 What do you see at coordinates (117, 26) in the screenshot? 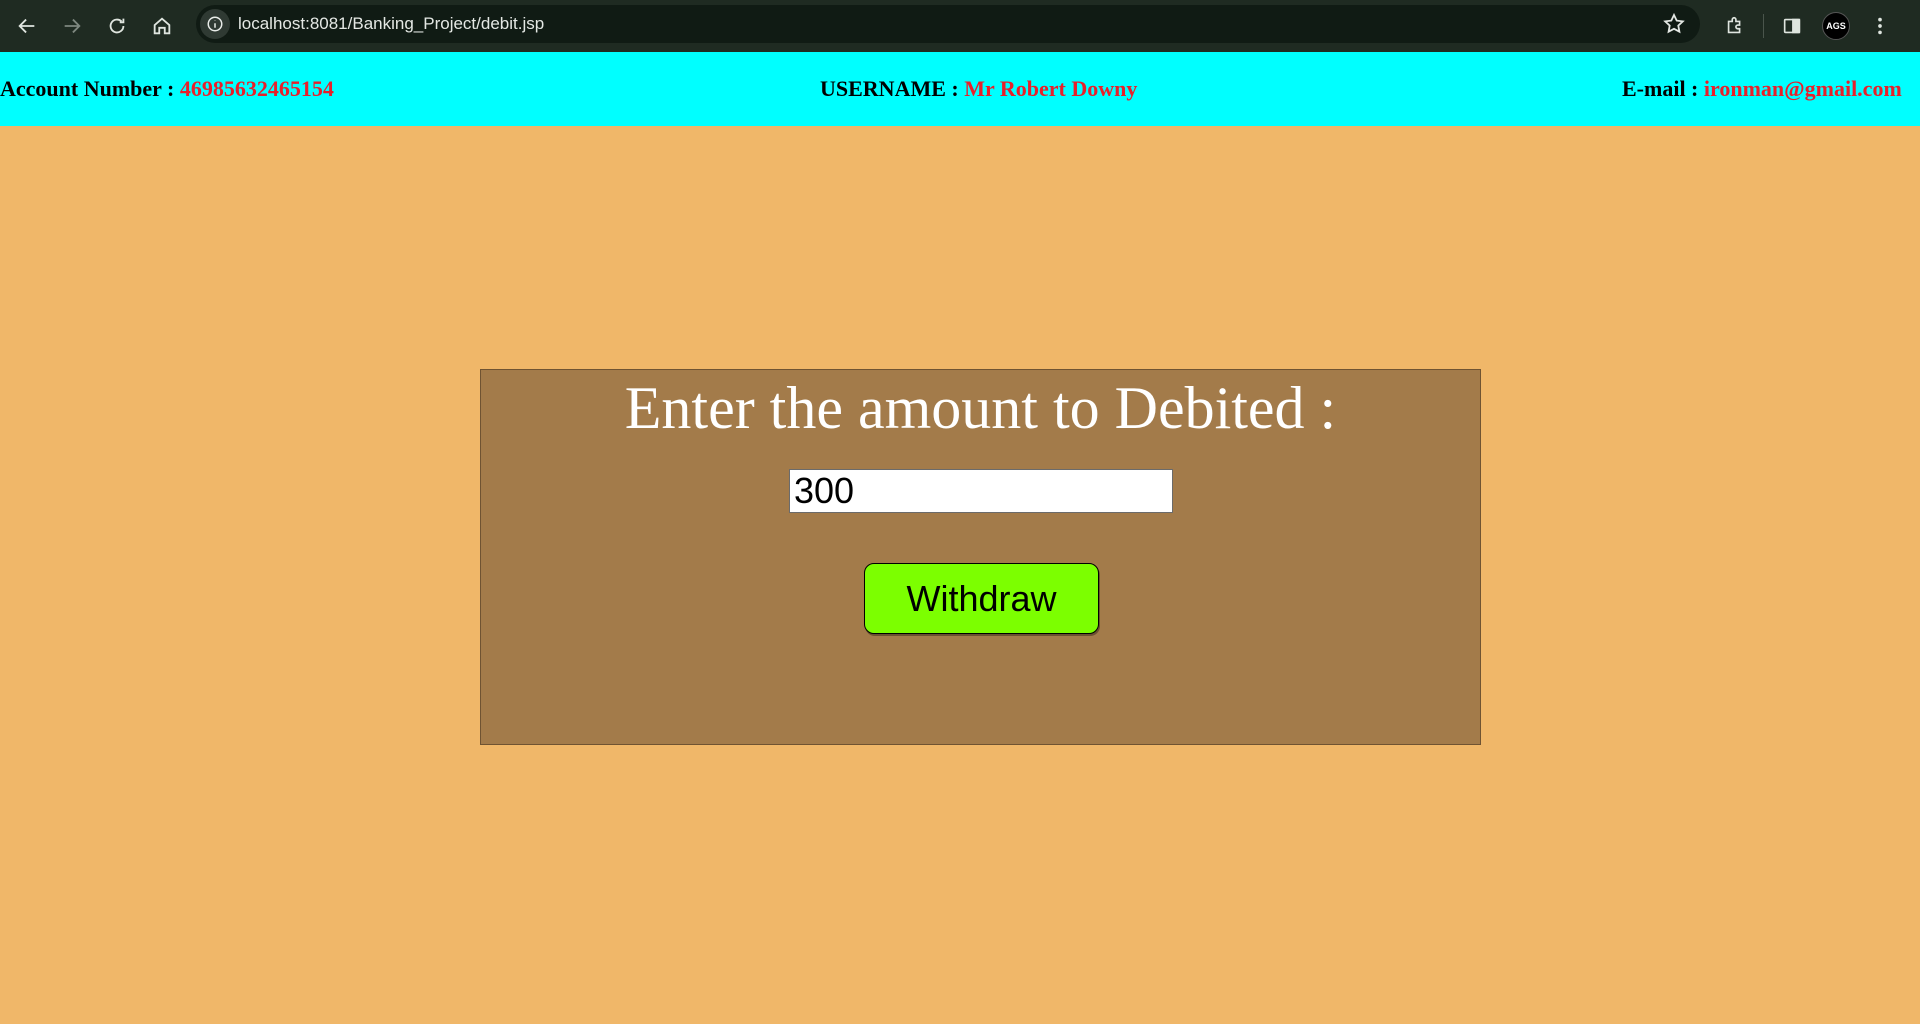
I see `reload-icon` at bounding box center [117, 26].